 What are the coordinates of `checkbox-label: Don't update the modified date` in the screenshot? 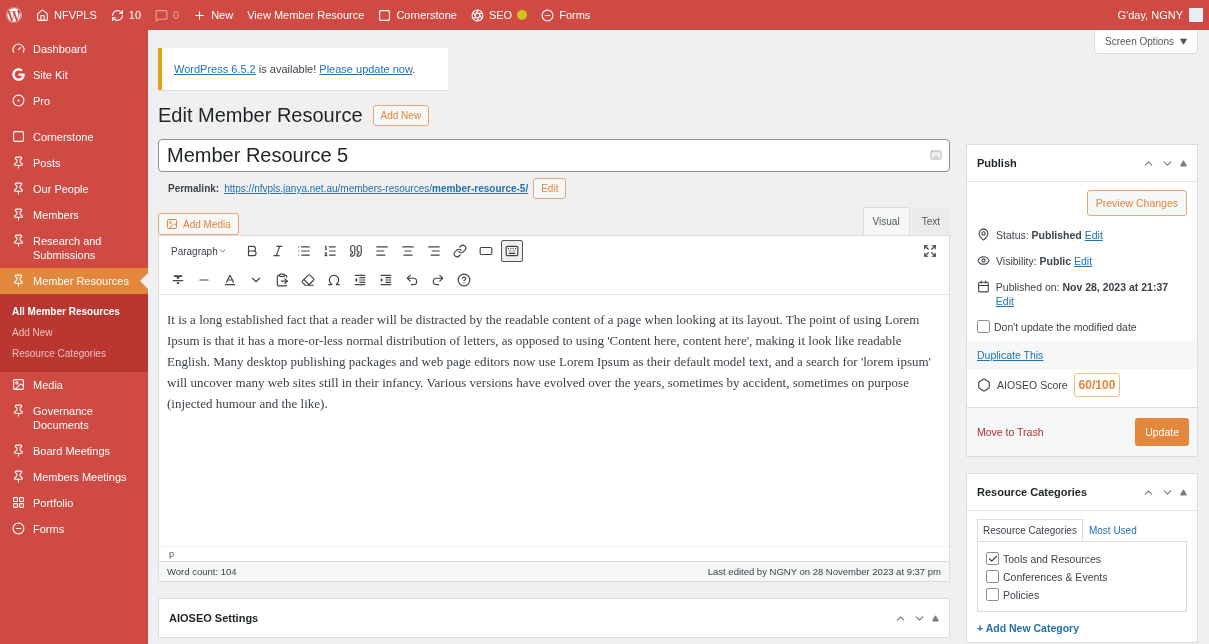 It's located at (1065, 326).